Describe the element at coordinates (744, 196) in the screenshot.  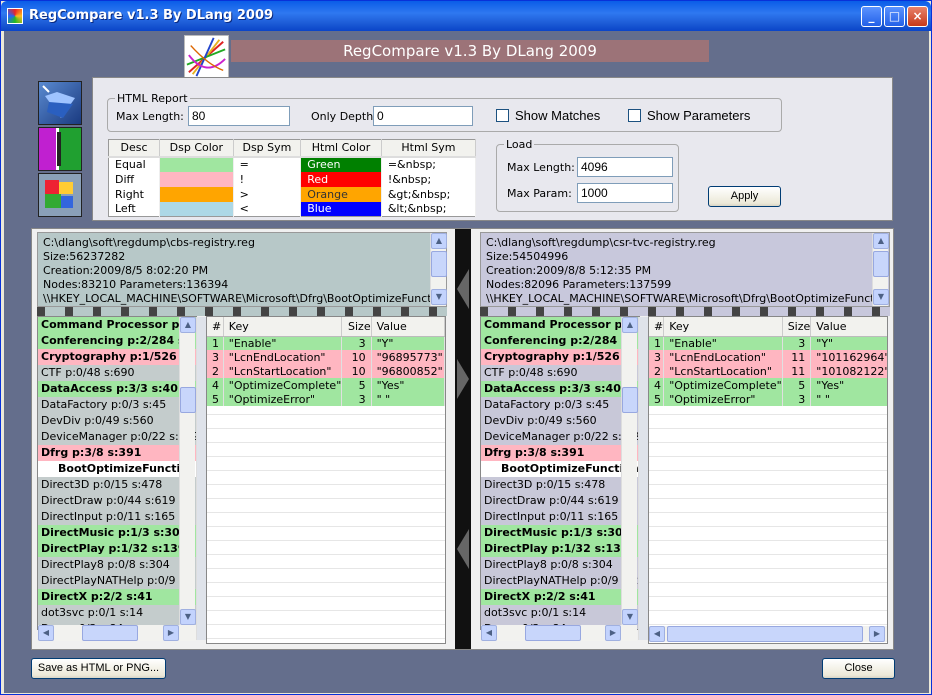
I see `apply-button: Apply` at that location.